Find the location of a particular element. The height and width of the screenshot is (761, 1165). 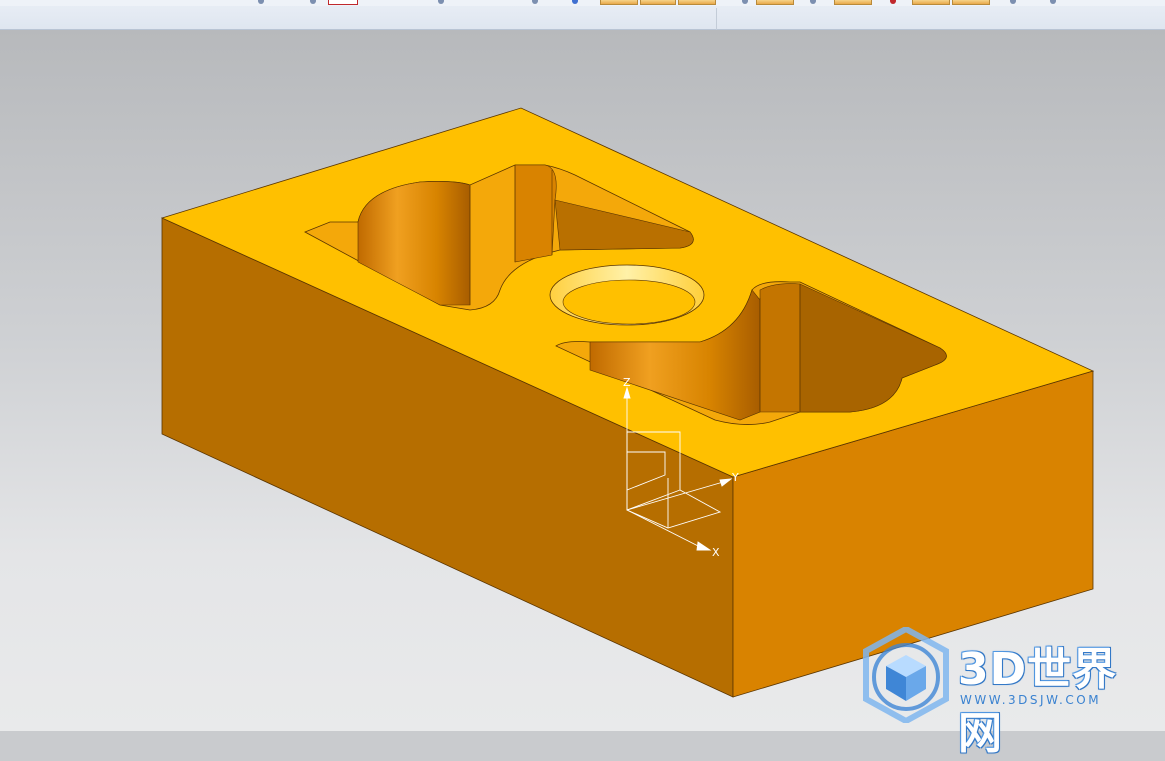

wcs-z-label: Z is located at coordinates (627, 382).